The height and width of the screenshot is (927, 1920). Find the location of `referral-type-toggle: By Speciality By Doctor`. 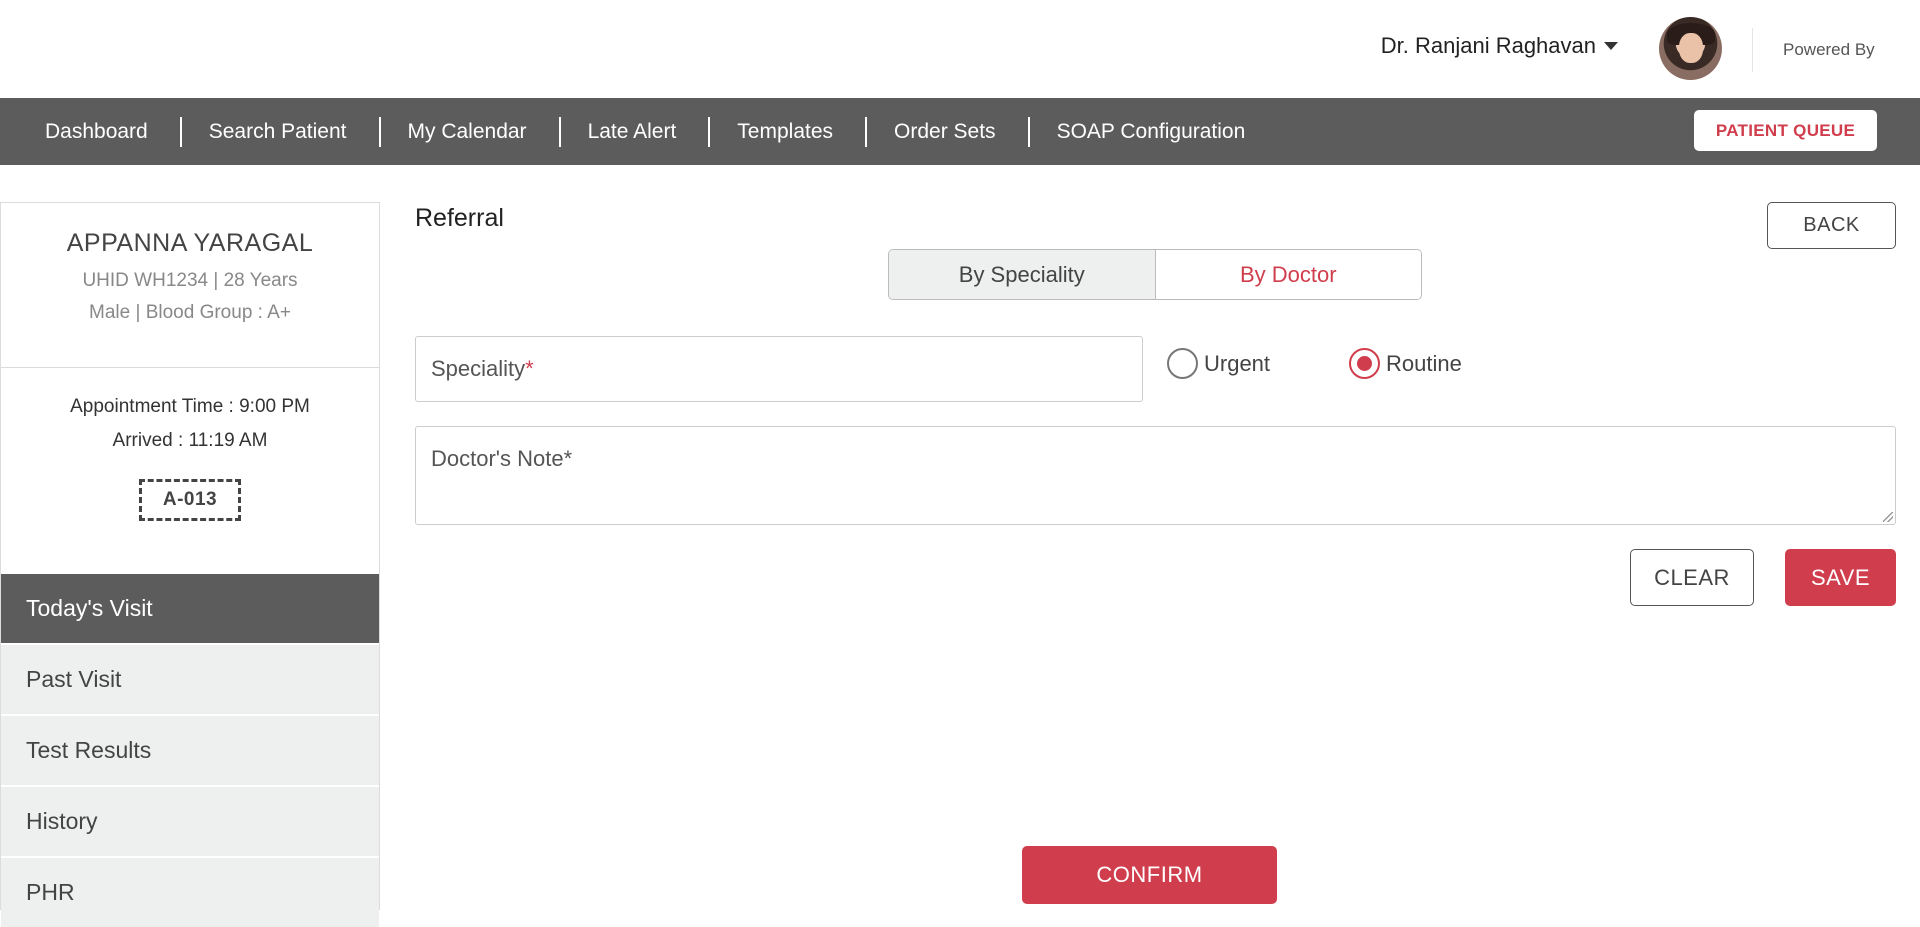

referral-type-toggle: By Speciality By Doctor is located at coordinates (1155, 274).